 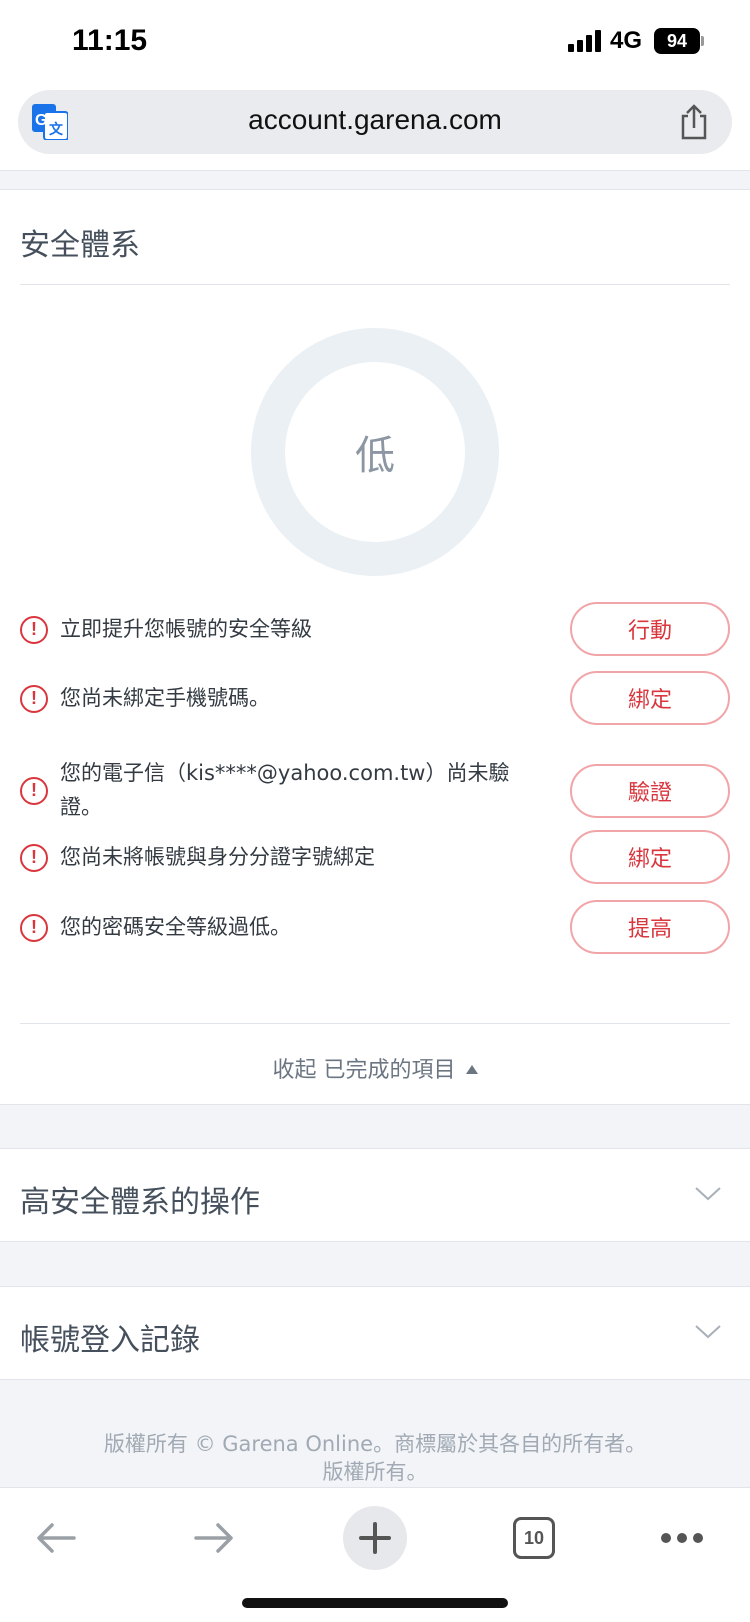 I want to click on tab-count: 10, so click(x=534, y=1537).